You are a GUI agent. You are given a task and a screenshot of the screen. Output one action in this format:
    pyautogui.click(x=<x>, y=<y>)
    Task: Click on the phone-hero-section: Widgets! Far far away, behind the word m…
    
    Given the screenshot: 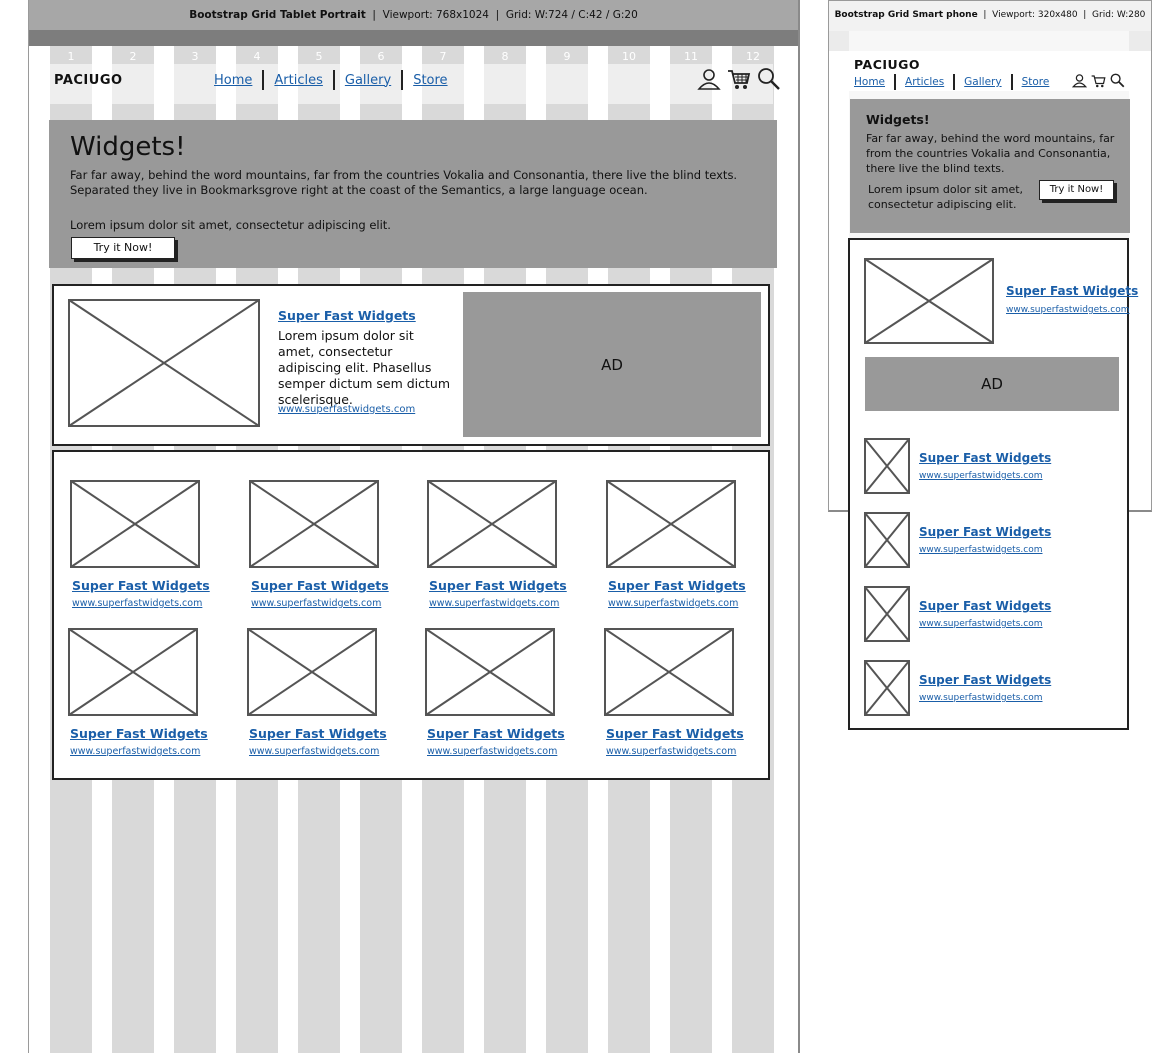 What is the action you would take?
    pyautogui.click(x=990, y=166)
    